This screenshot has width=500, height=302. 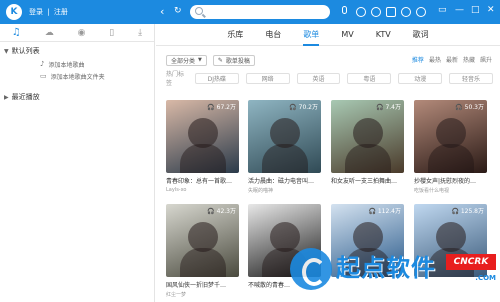 What do you see at coordinates (384, 211) in the screenshot?
I see `play-count: 🎧 112.4万` at bounding box center [384, 211].